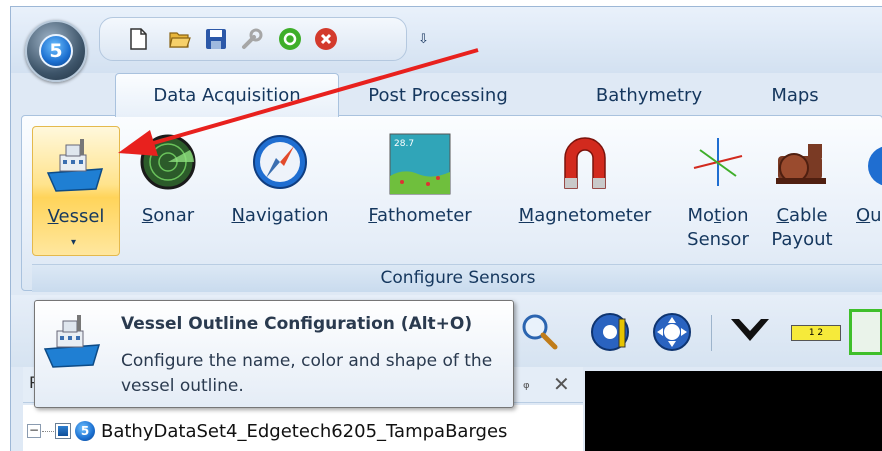 The width and height of the screenshot is (882, 451). Describe the element at coordinates (168, 162) in the screenshot. I see `sonar-icon` at that location.